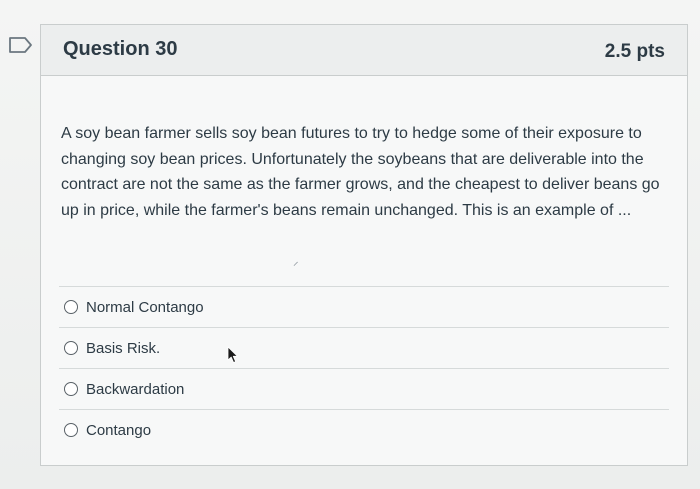 The width and height of the screenshot is (700, 489). Describe the element at coordinates (364, 306) in the screenshot. I see `answer-option-normal-contango: Normal Contango` at that location.